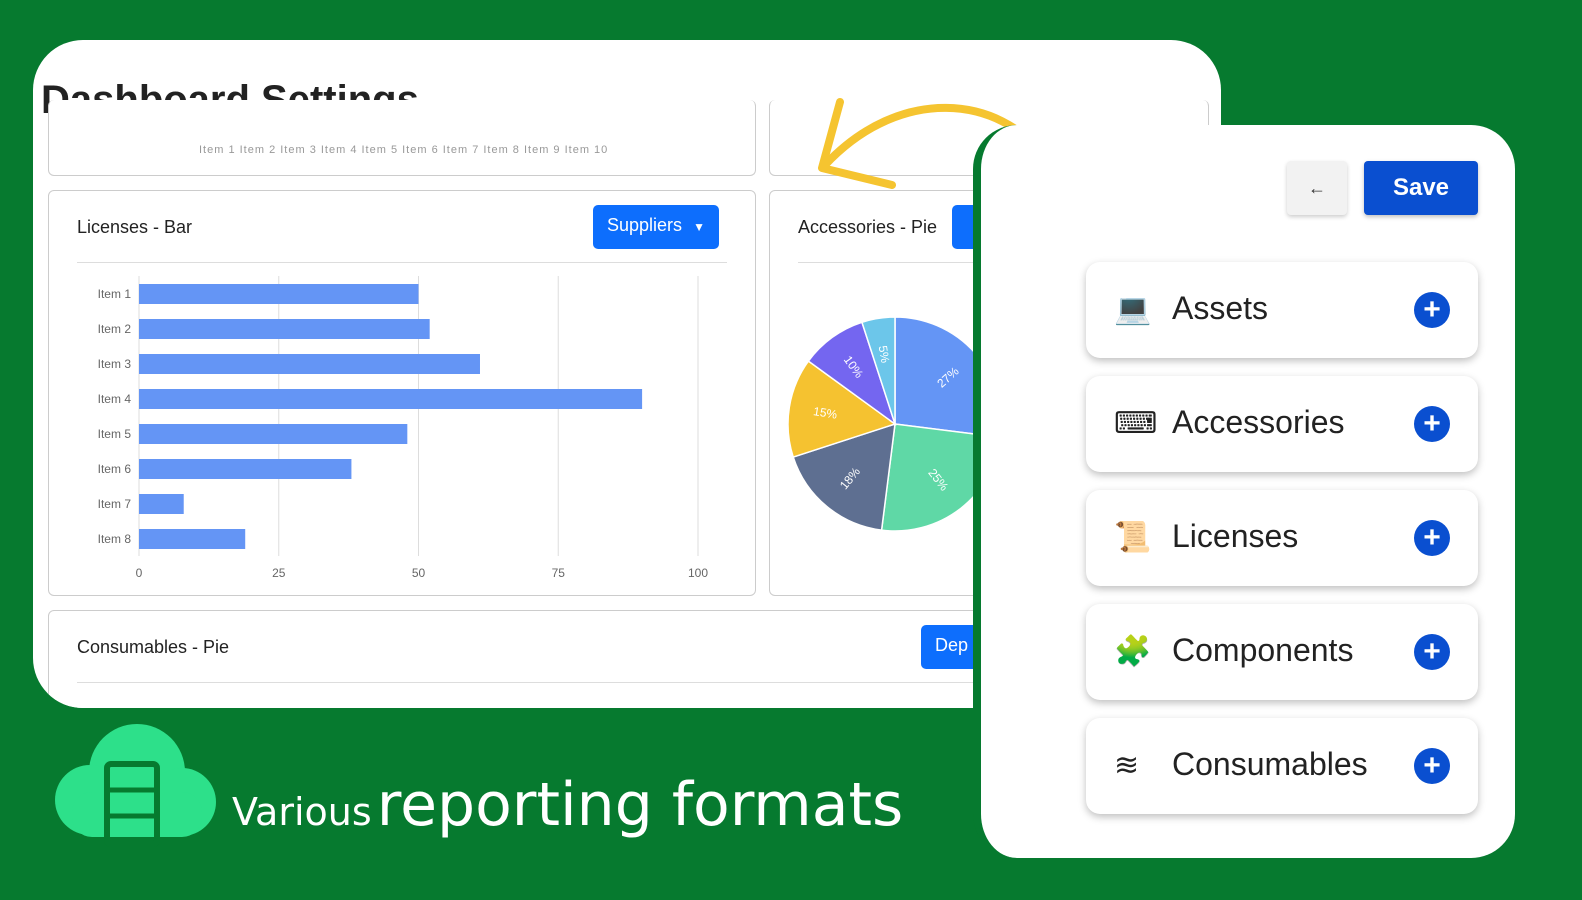 This screenshot has height=900, width=1582. What do you see at coordinates (1127, 765) in the screenshot?
I see `layers-icon: ≋` at bounding box center [1127, 765].